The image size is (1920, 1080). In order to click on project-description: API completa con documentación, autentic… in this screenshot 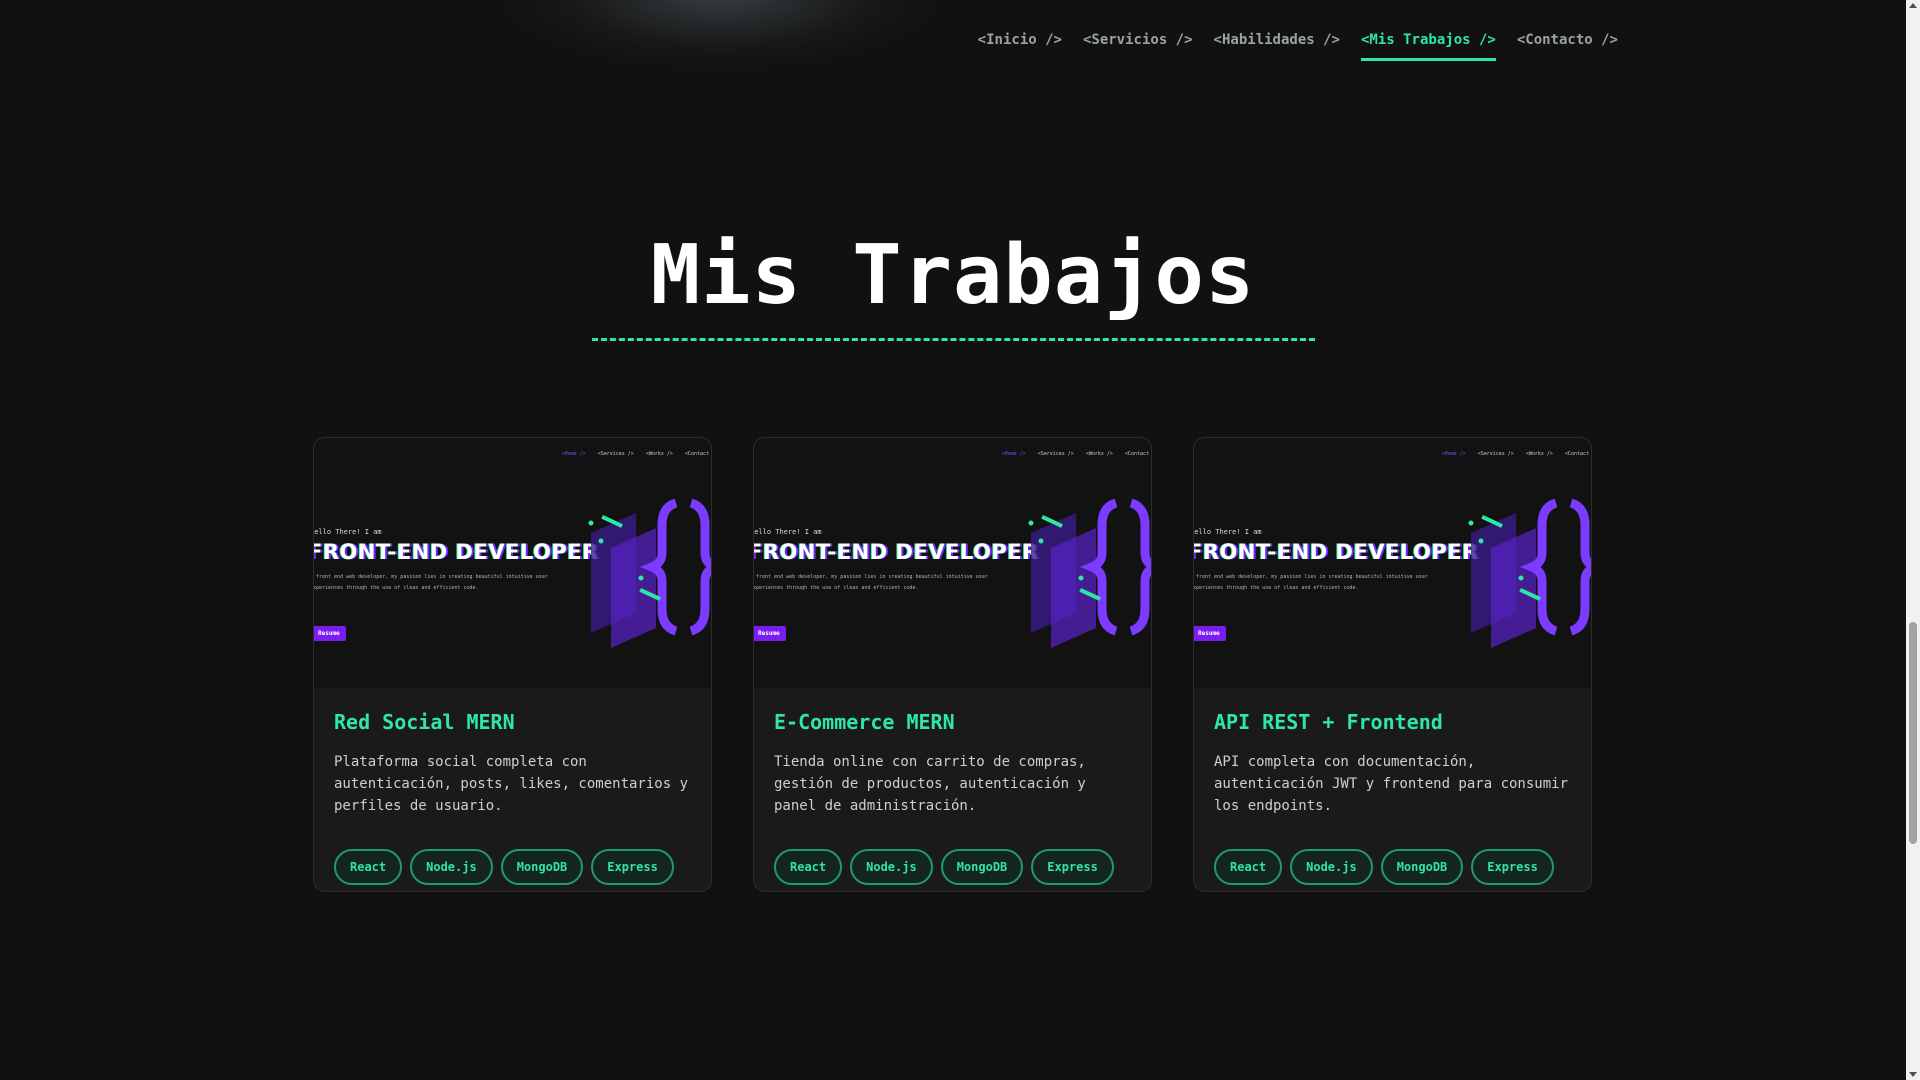, I will do `click(1391, 784)`.